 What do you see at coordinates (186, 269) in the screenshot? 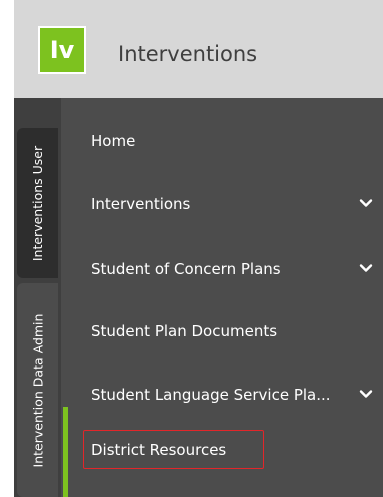
I see `menu-item-label: Student of Concern Plans` at bounding box center [186, 269].